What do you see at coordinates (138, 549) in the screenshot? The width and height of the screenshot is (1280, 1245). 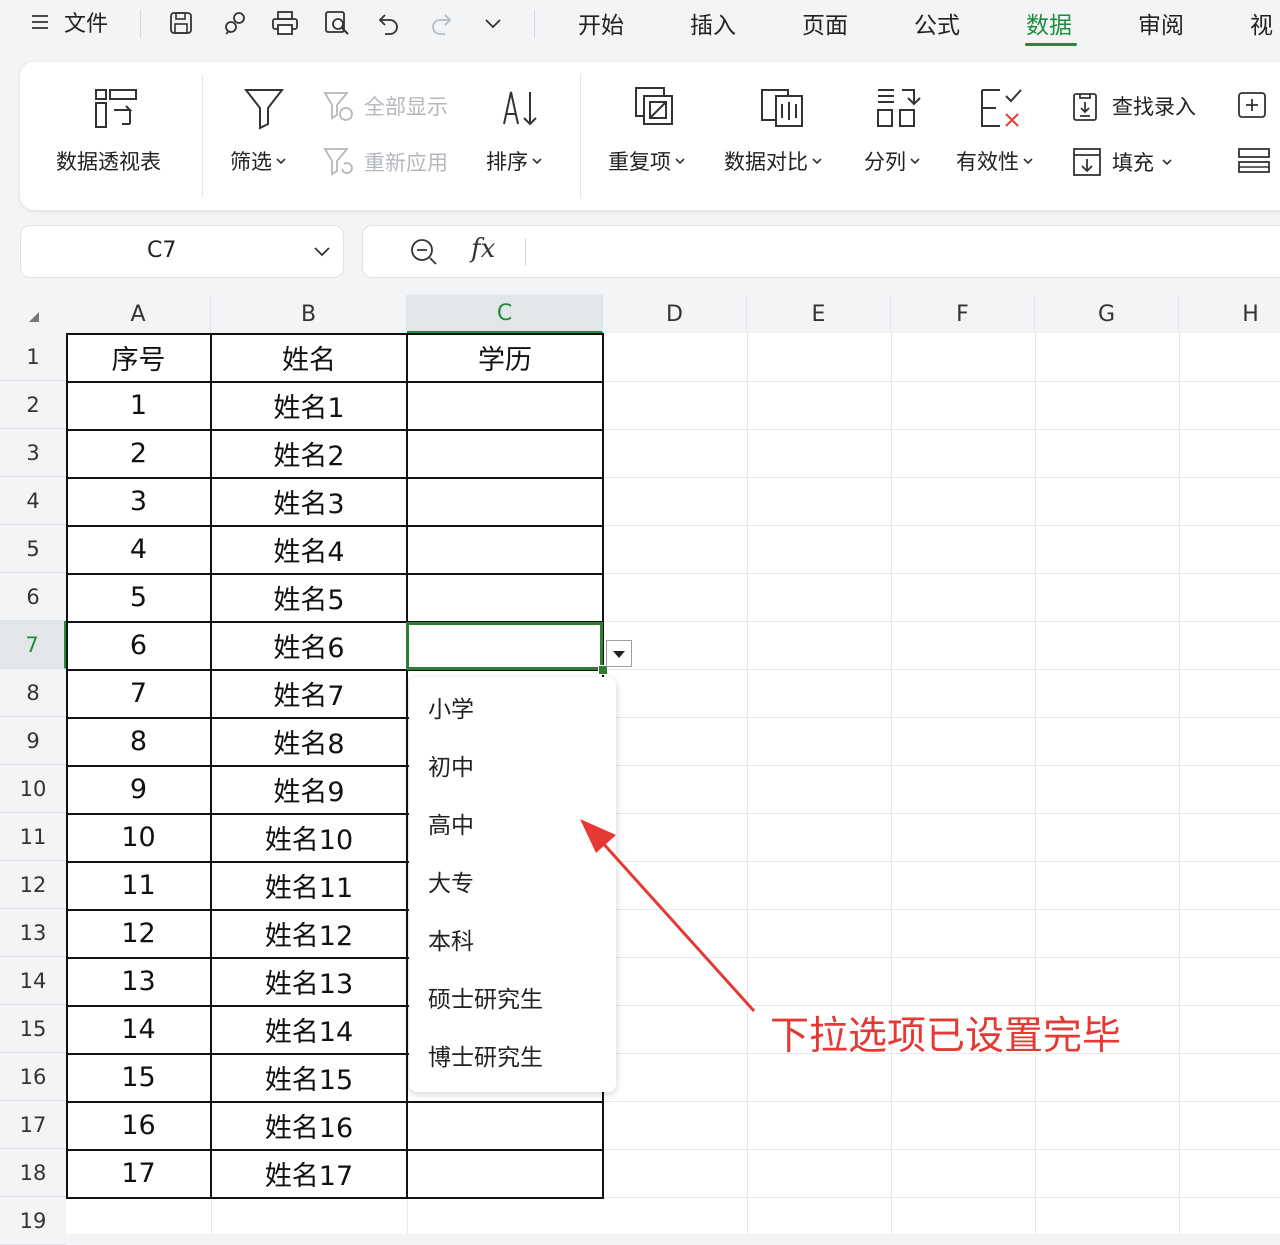 I see `cell-a: 4` at bounding box center [138, 549].